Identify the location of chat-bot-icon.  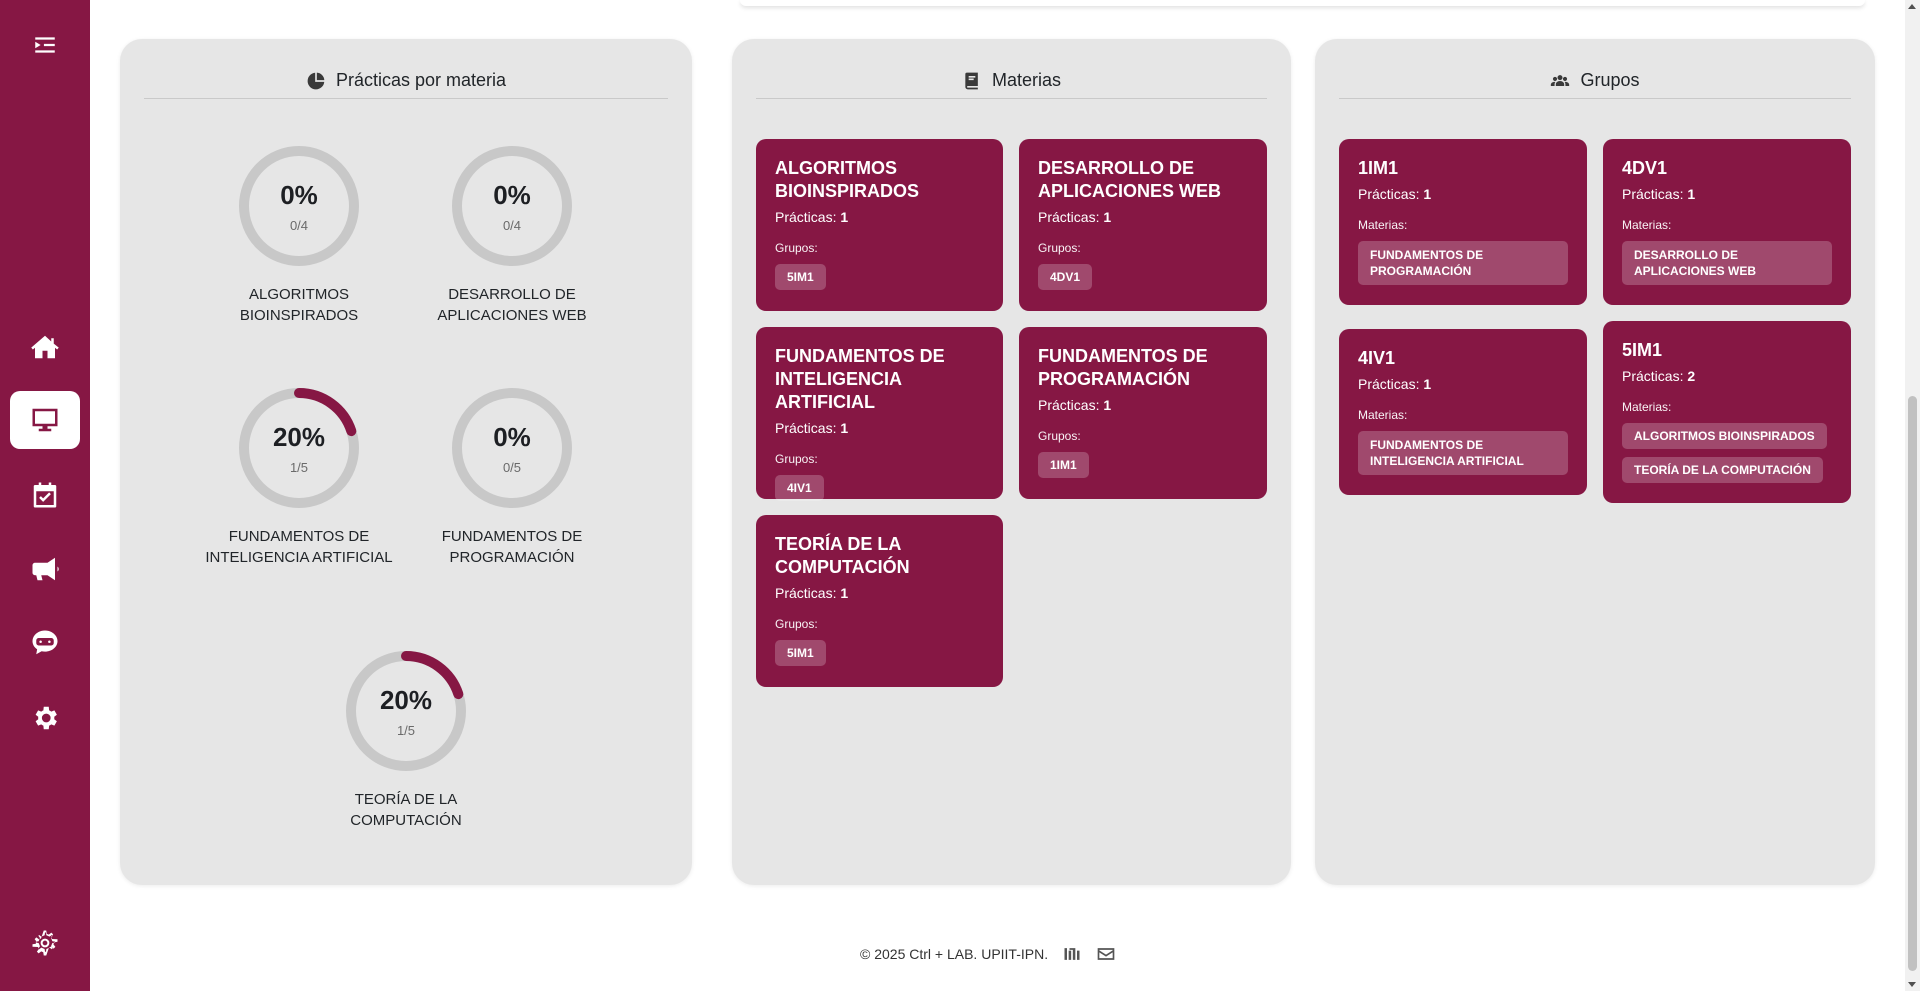
(45, 642).